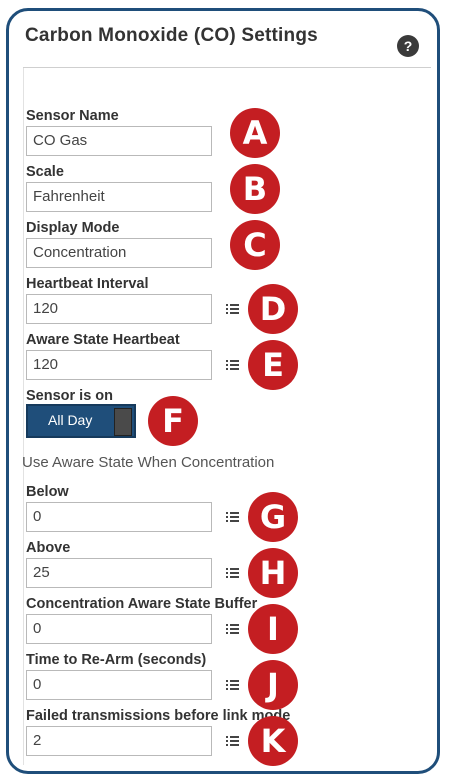  I want to click on aware-state-heartbeat-input: 120, so click(119, 365).